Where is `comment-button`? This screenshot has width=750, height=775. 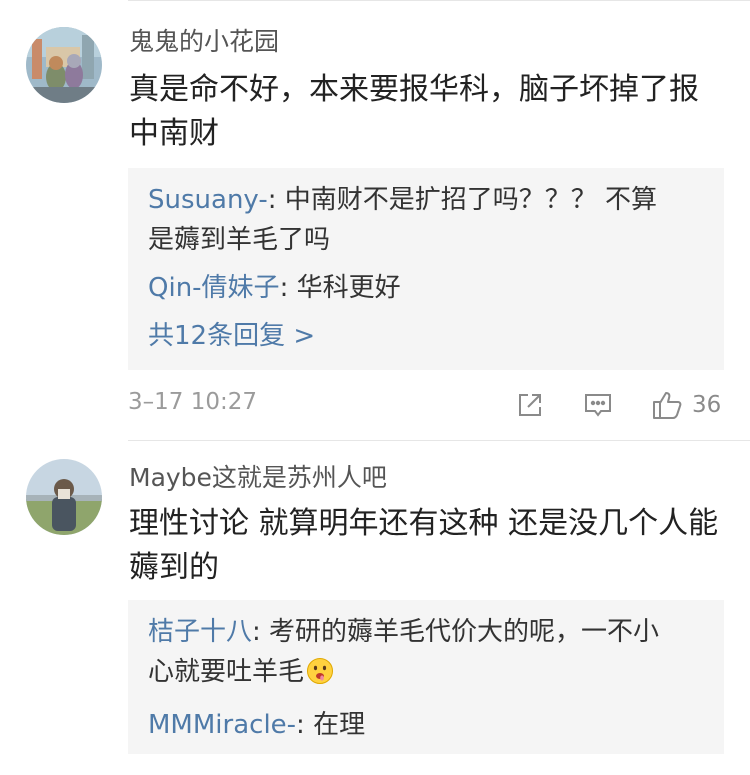
comment-button is located at coordinates (598, 405).